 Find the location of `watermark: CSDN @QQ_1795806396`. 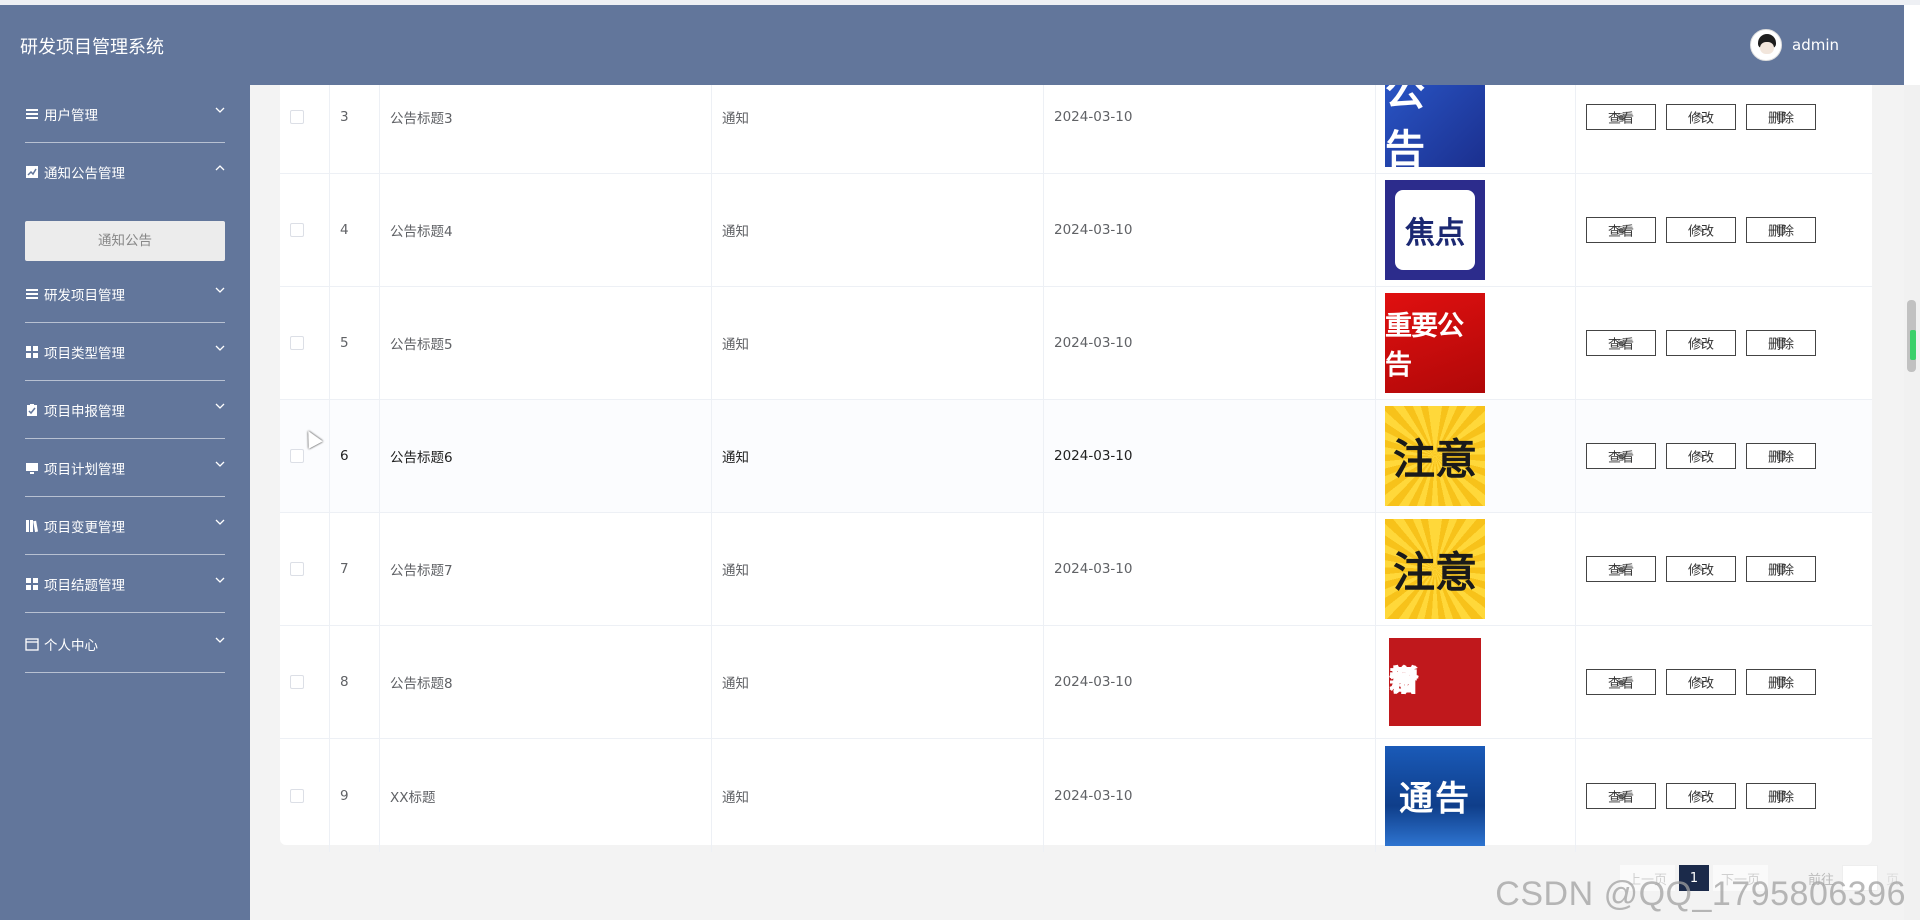

watermark: CSDN @QQ_1795806396 is located at coordinates (1700, 894).